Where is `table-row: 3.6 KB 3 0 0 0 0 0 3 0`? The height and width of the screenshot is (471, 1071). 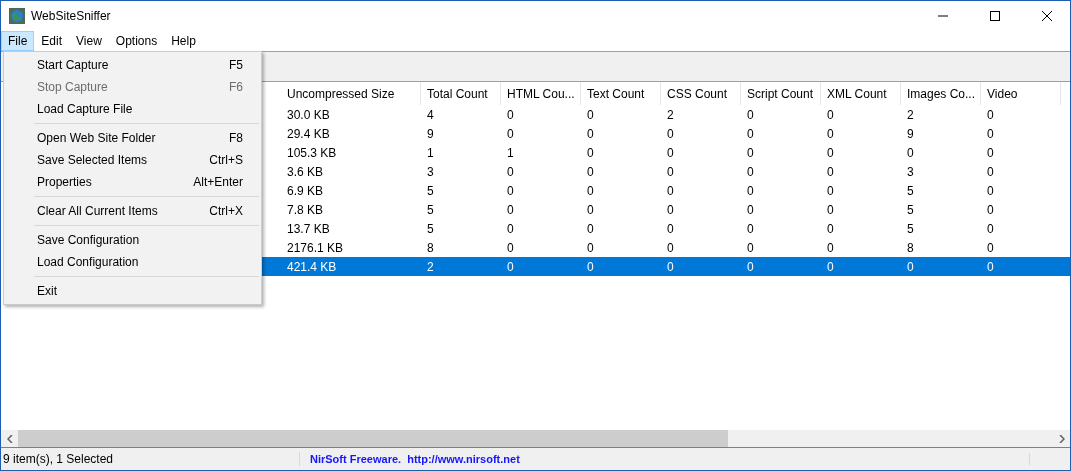
table-row: 3.6 KB 3 0 0 0 0 0 3 0 is located at coordinates (665, 171).